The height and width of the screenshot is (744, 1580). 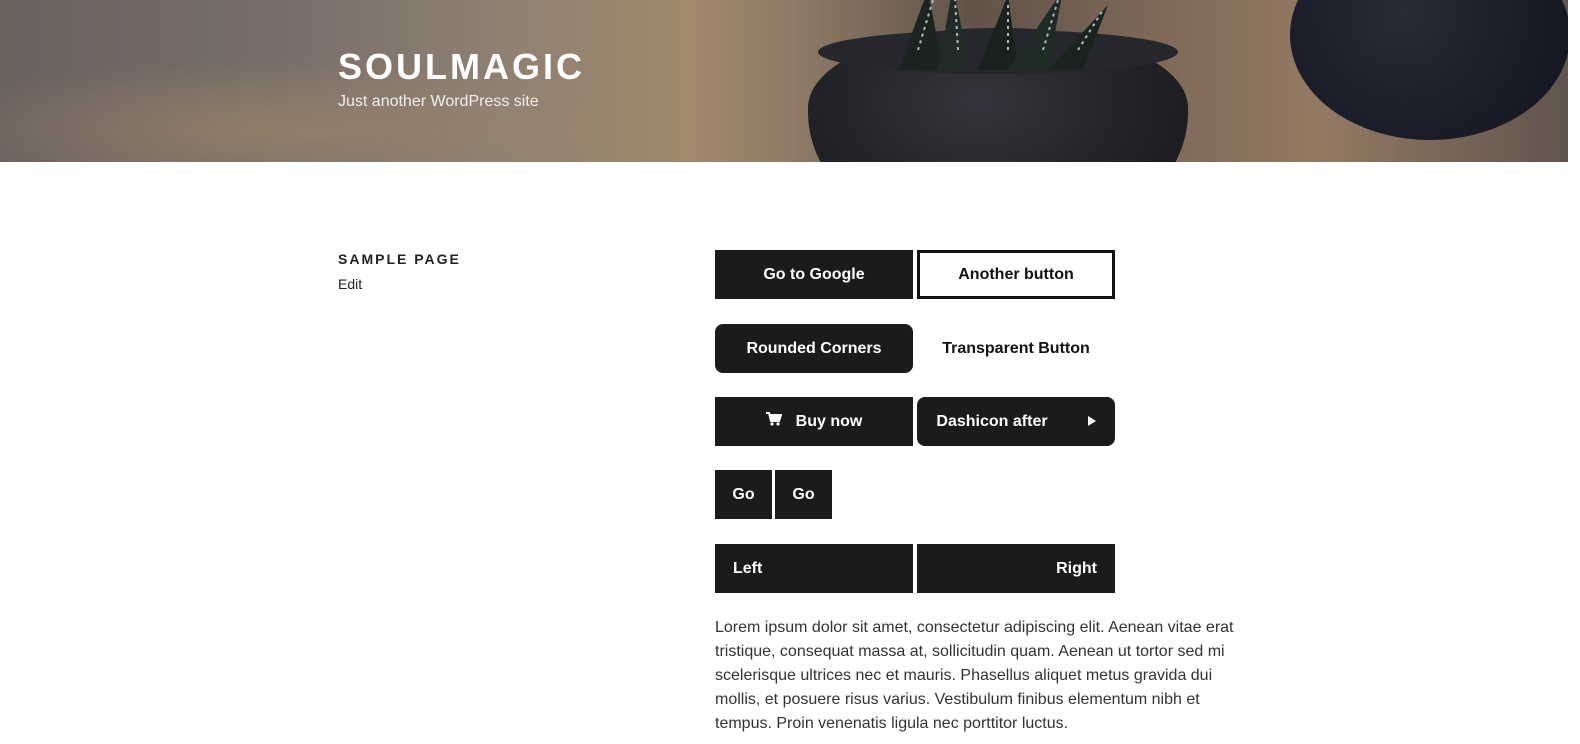 What do you see at coordinates (461, 67) in the screenshot?
I see `site-title: SOULMAGIC` at bounding box center [461, 67].